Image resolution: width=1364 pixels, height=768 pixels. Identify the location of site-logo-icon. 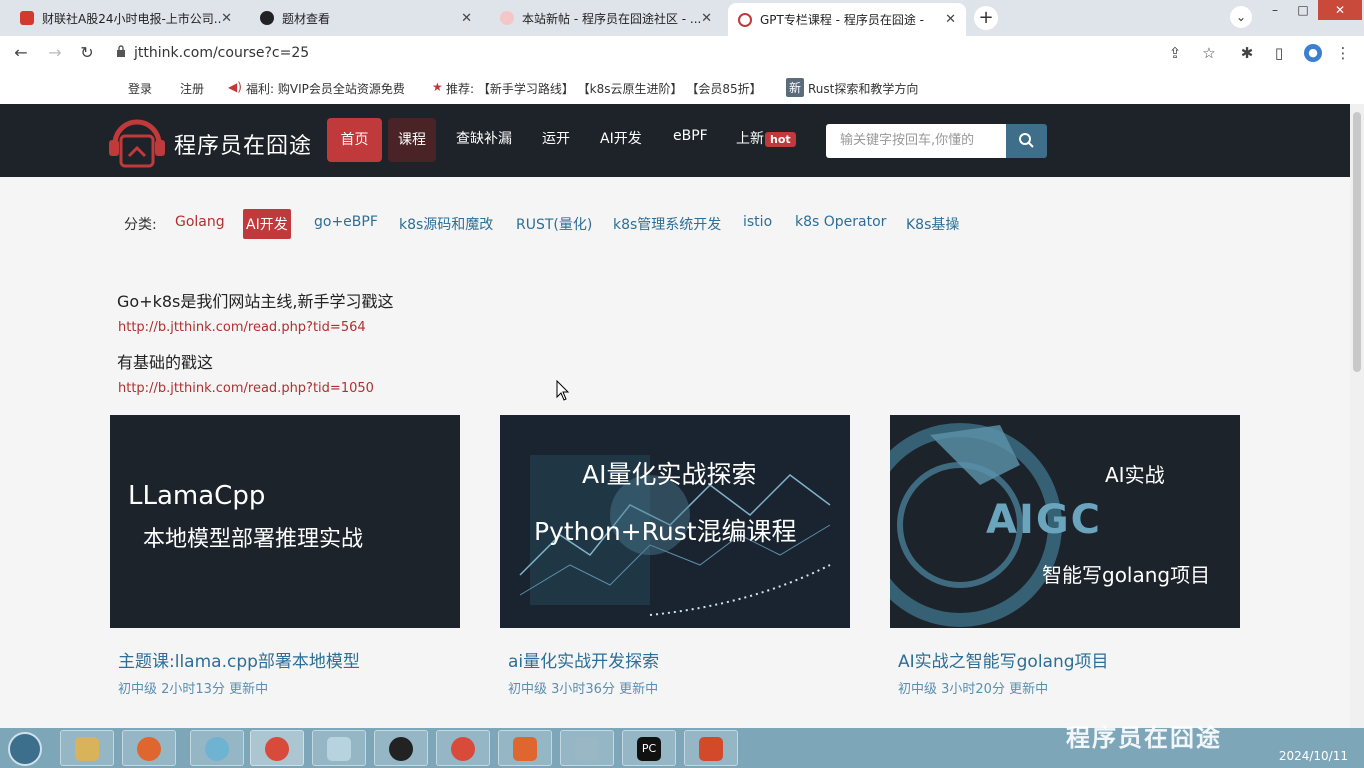
(137, 142).